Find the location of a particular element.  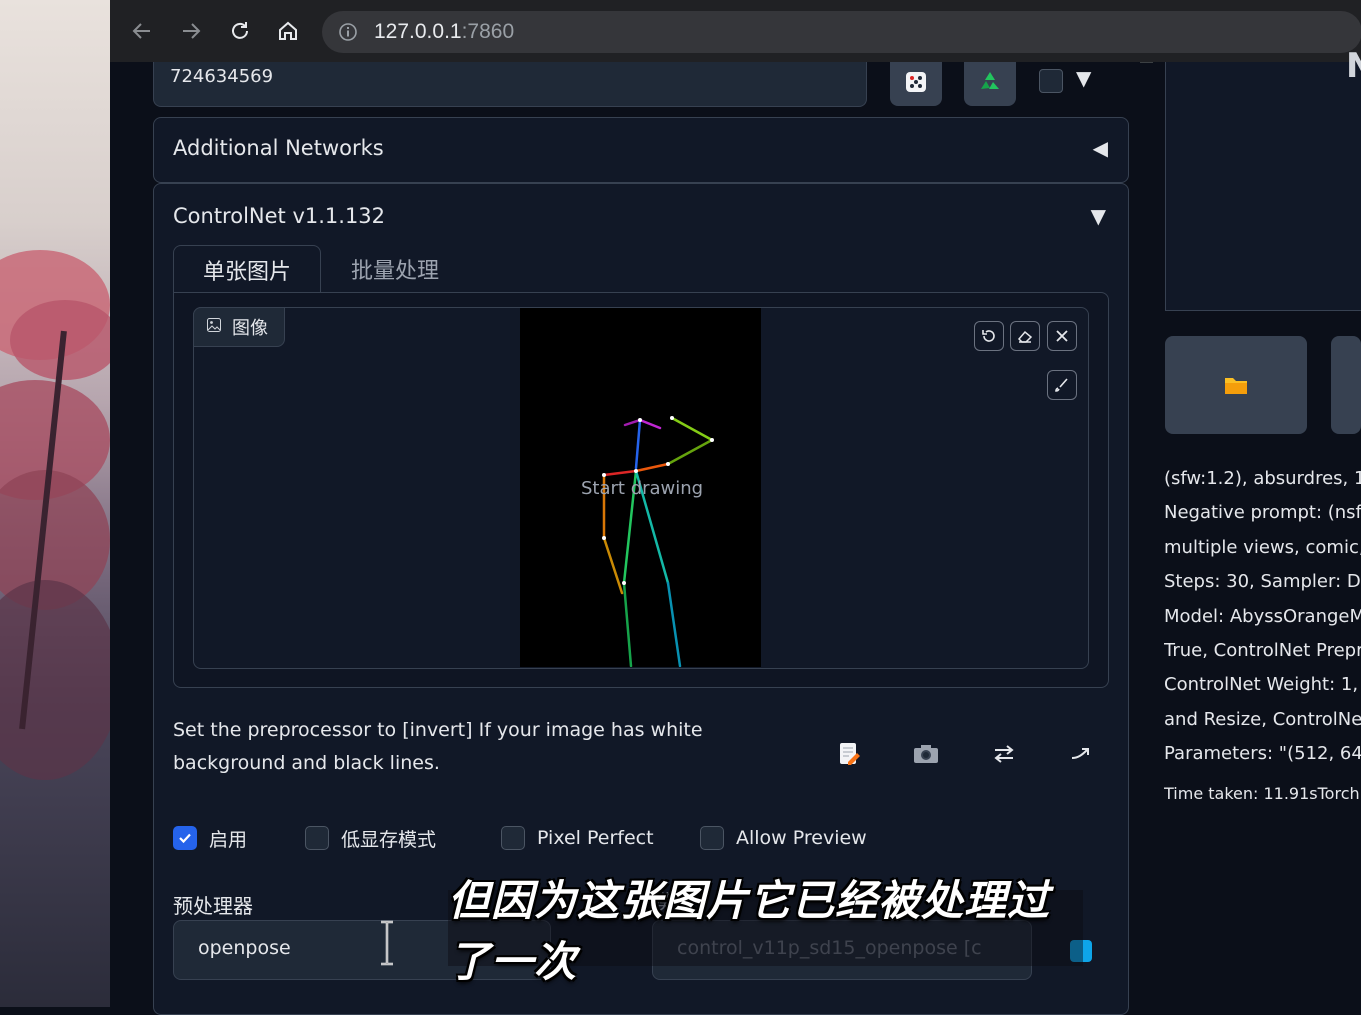

forward-icon is located at coordinates (191, 31).